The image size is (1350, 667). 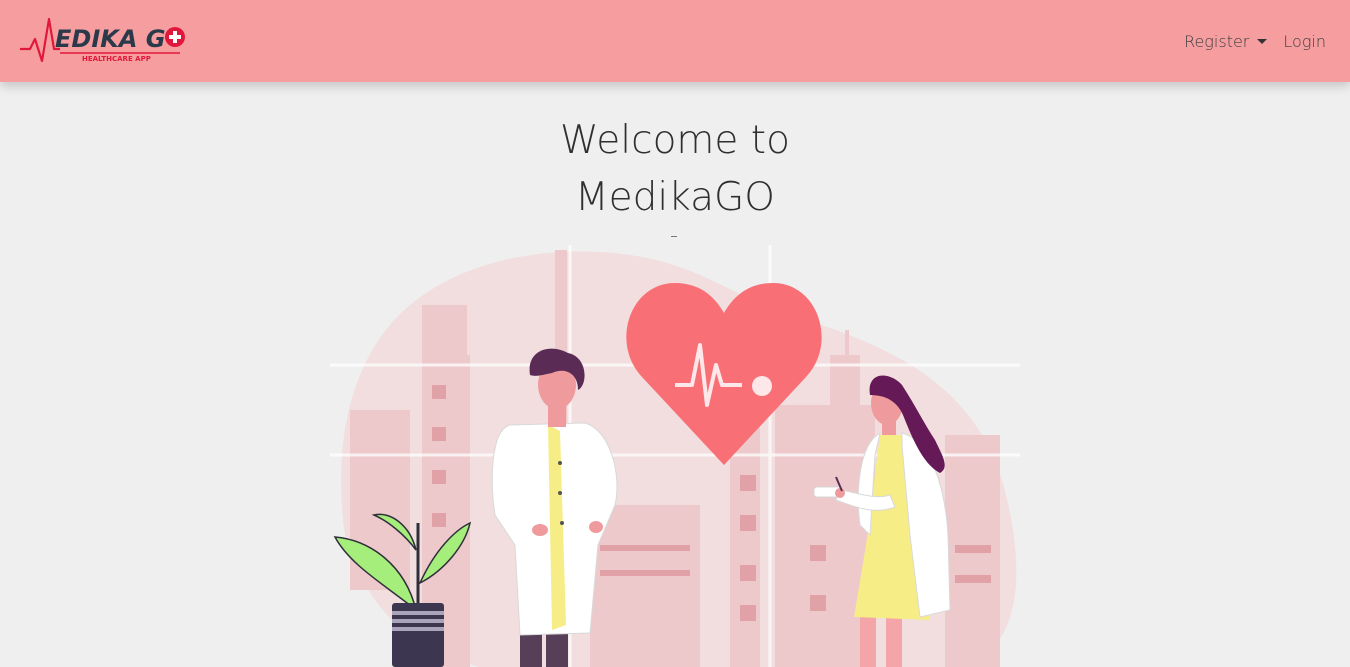 I want to click on brand-logo: EDIKA G HEALTHCARE APP, so click(x=105, y=41).